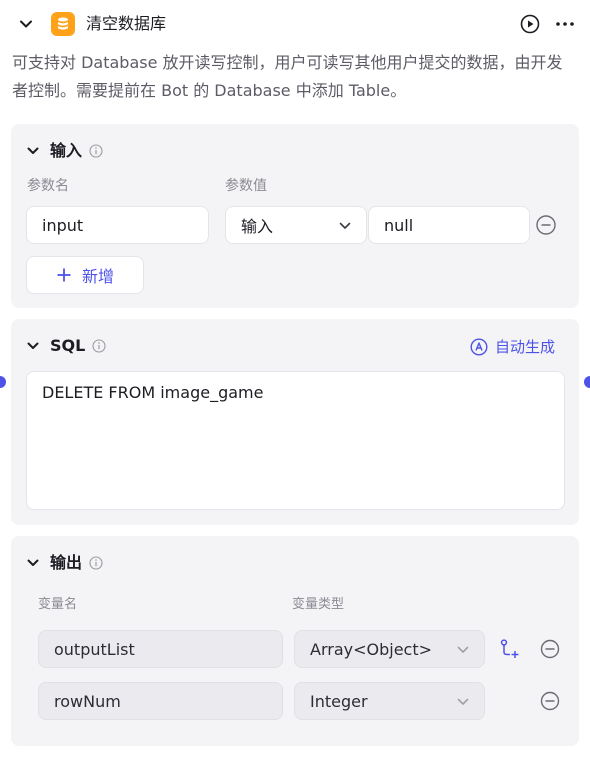 The height and width of the screenshot is (760, 590). Describe the element at coordinates (153, 392) in the screenshot. I see `sql-query-text: DELETE FROM image_game` at that location.